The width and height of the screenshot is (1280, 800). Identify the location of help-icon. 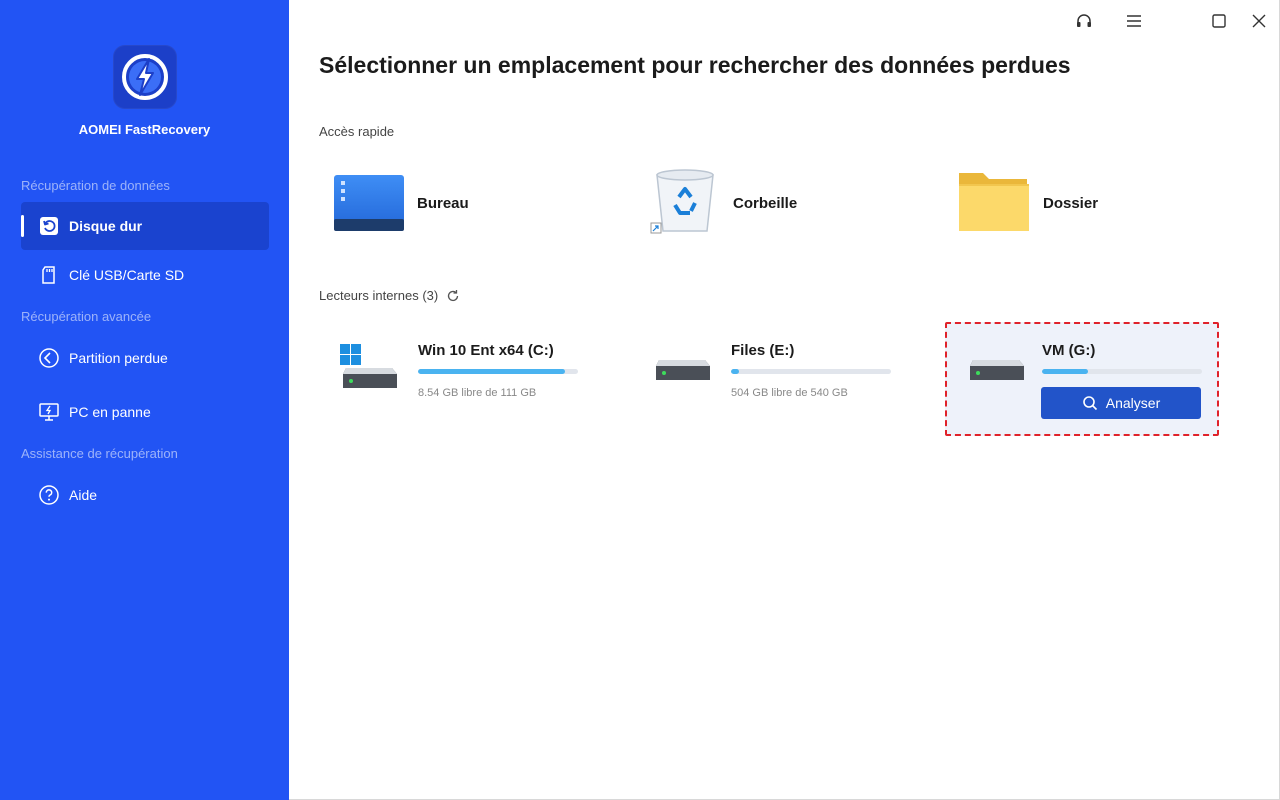
(49, 495).